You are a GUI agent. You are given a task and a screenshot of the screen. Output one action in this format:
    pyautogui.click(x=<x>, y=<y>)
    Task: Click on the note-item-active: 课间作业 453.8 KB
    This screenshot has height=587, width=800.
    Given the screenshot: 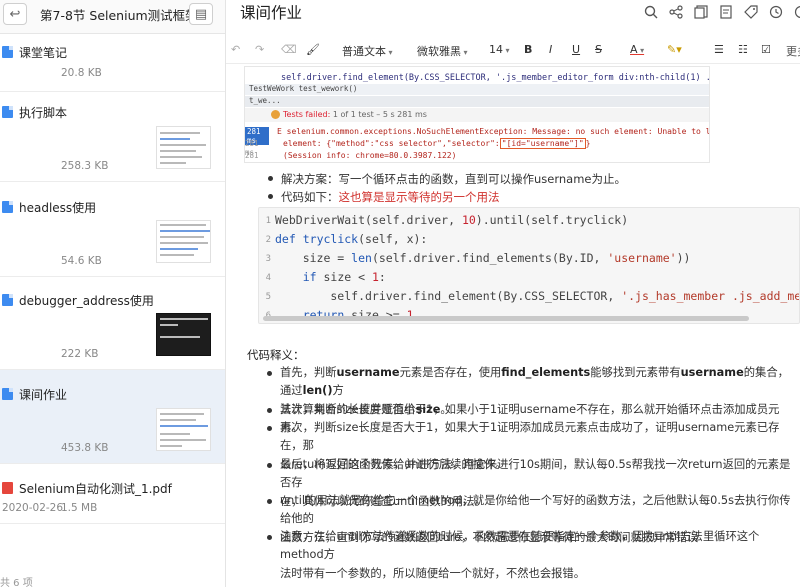 What is the action you would take?
    pyautogui.click(x=112, y=417)
    